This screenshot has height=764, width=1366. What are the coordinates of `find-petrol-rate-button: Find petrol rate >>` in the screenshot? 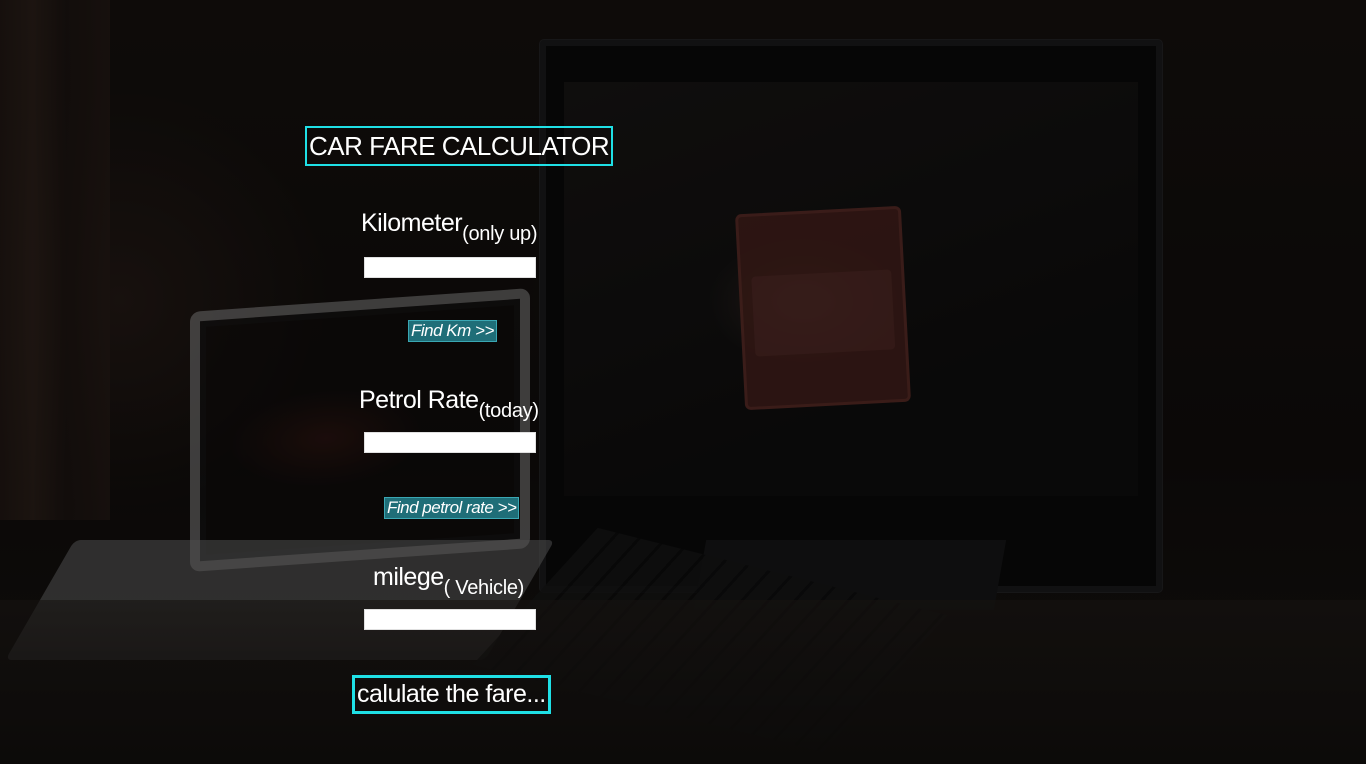 It's located at (452, 508).